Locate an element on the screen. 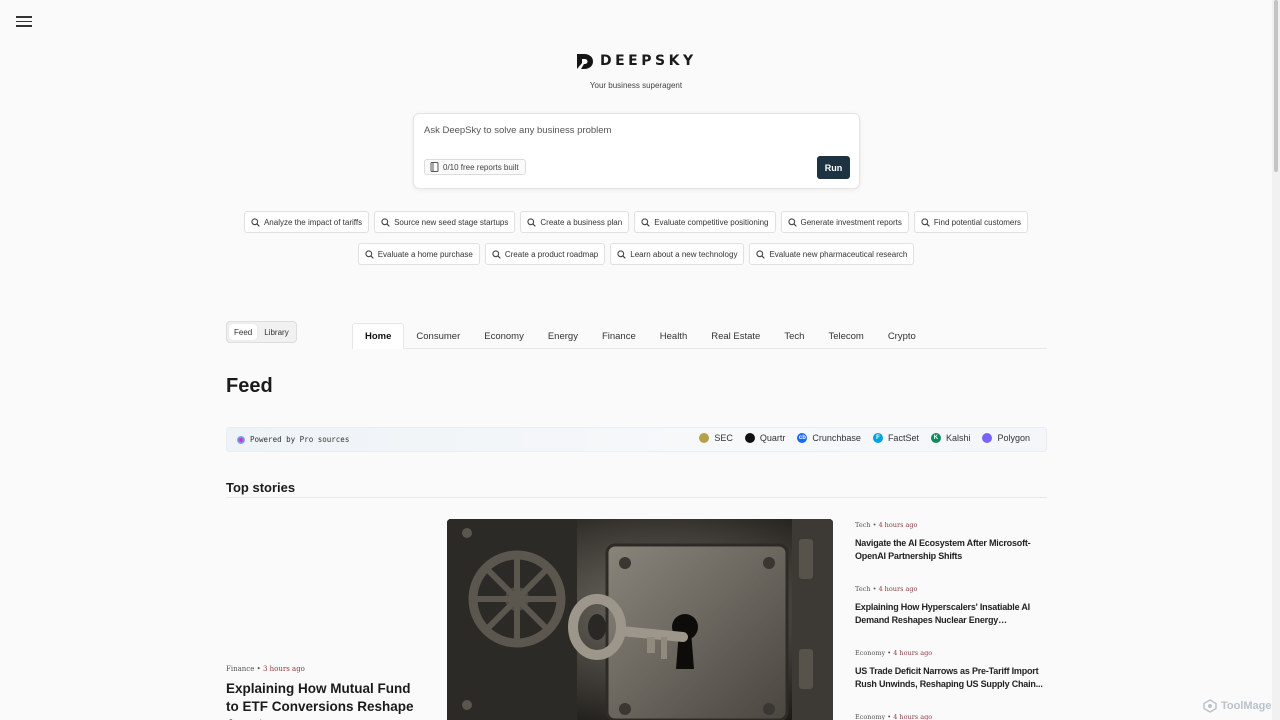  suggestion-chip-label: Evaluate competitive positioning is located at coordinates (711, 222).